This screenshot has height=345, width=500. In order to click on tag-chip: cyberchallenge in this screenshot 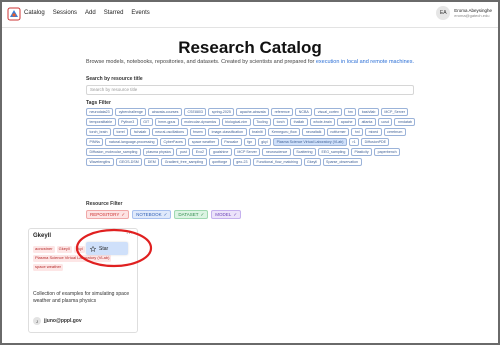, I will do `click(131, 112)`.